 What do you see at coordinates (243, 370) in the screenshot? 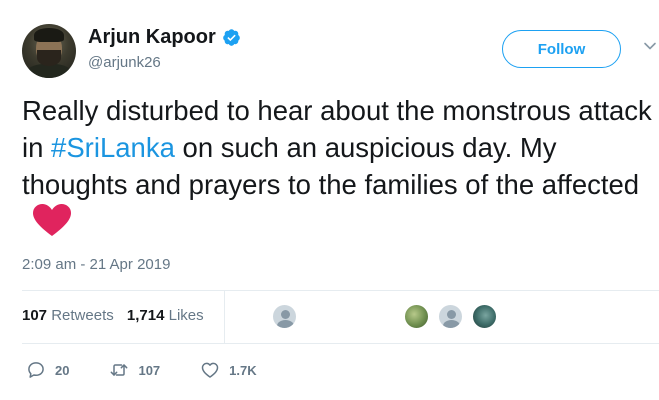
I see `like-count: 1.7K` at bounding box center [243, 370].